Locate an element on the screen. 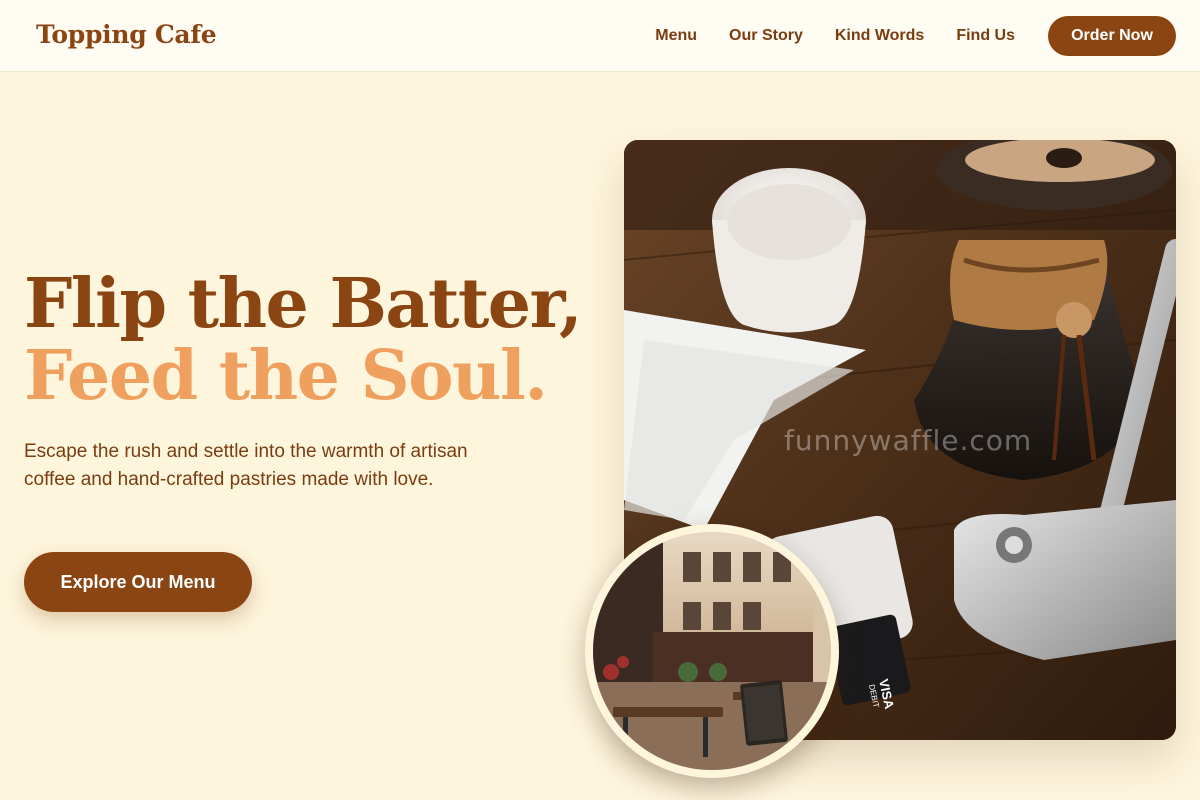 The image size is (1200, 800). street-cafe-illustration is located at coordinates (712, 651).